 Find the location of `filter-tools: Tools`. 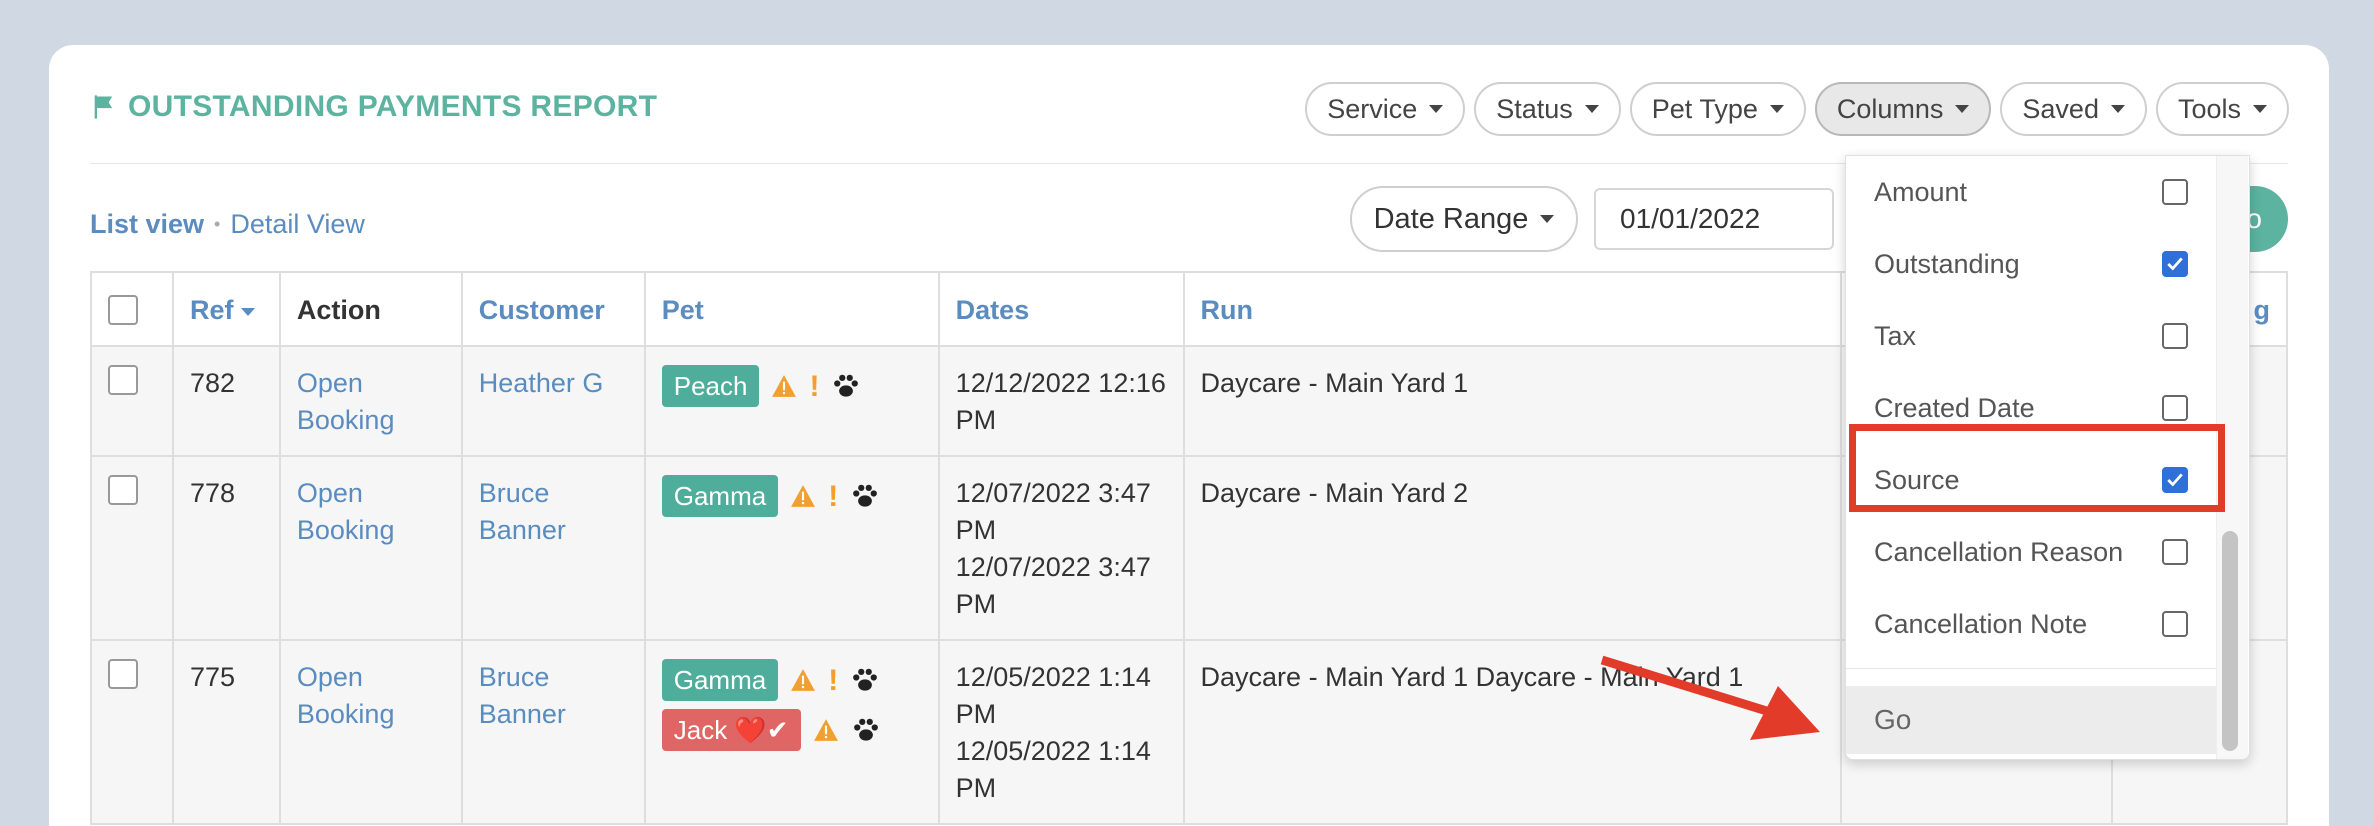

filter-tools: Tools is located at coordinates (2222, 109).